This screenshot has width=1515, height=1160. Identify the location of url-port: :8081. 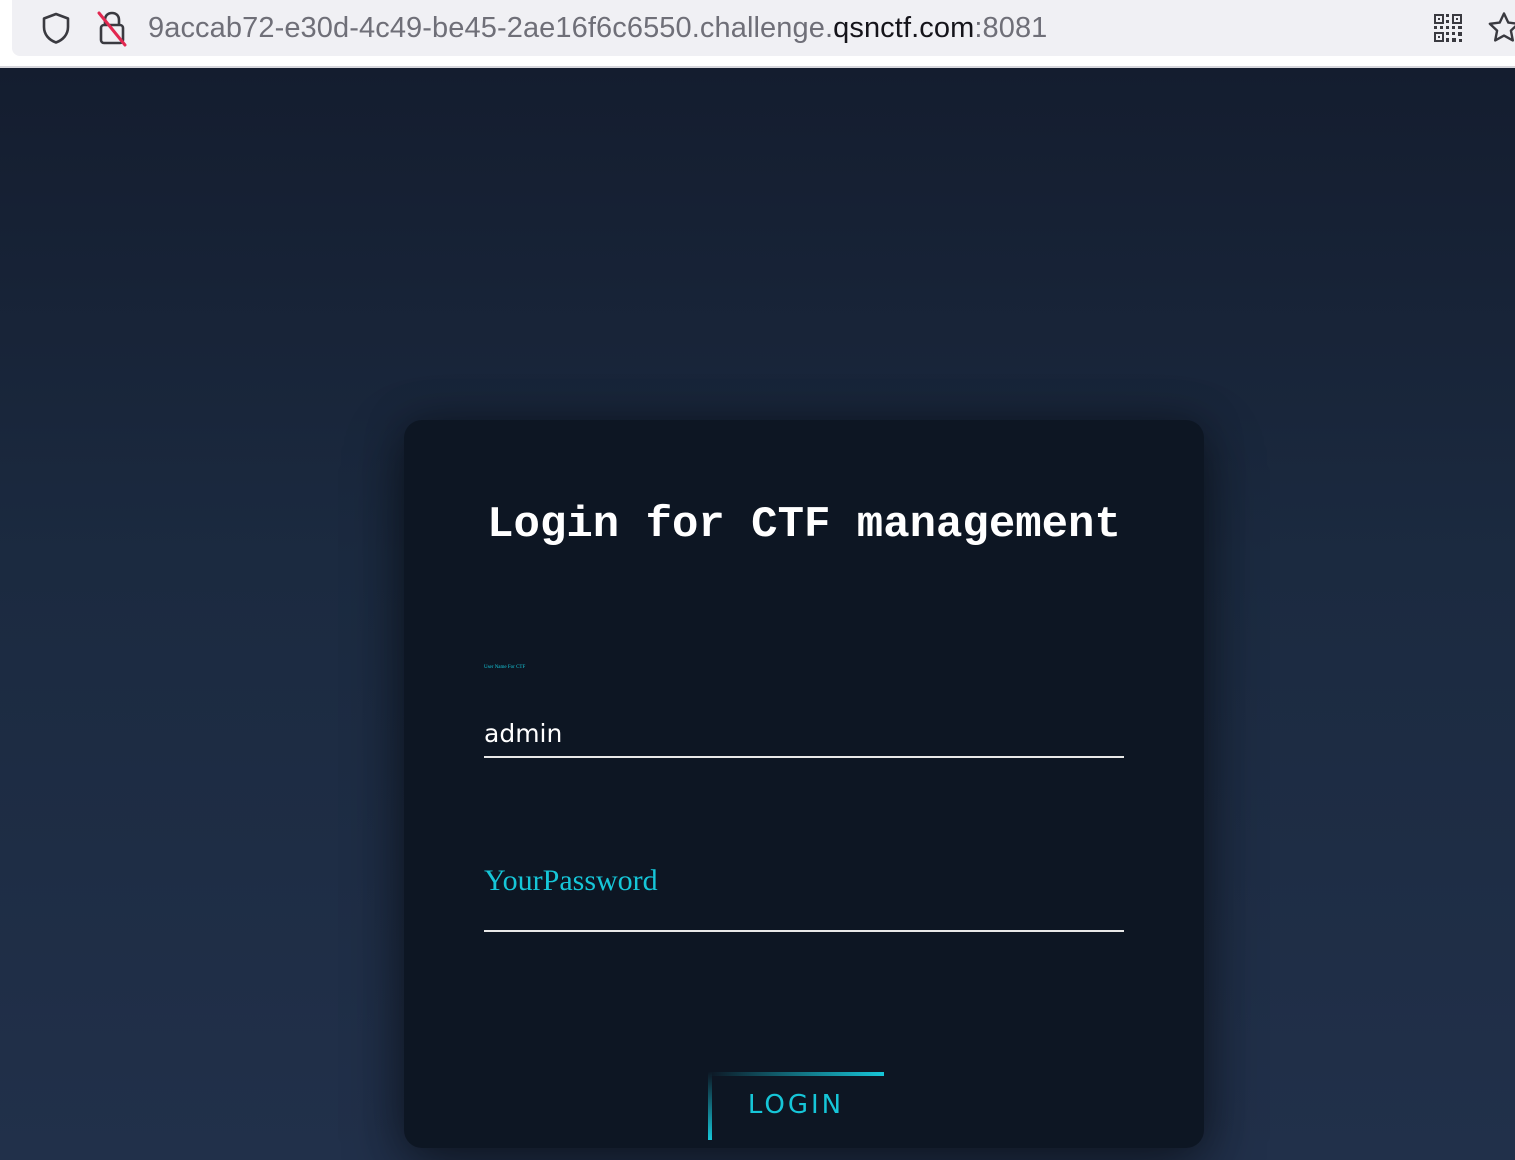
(1011, 28).